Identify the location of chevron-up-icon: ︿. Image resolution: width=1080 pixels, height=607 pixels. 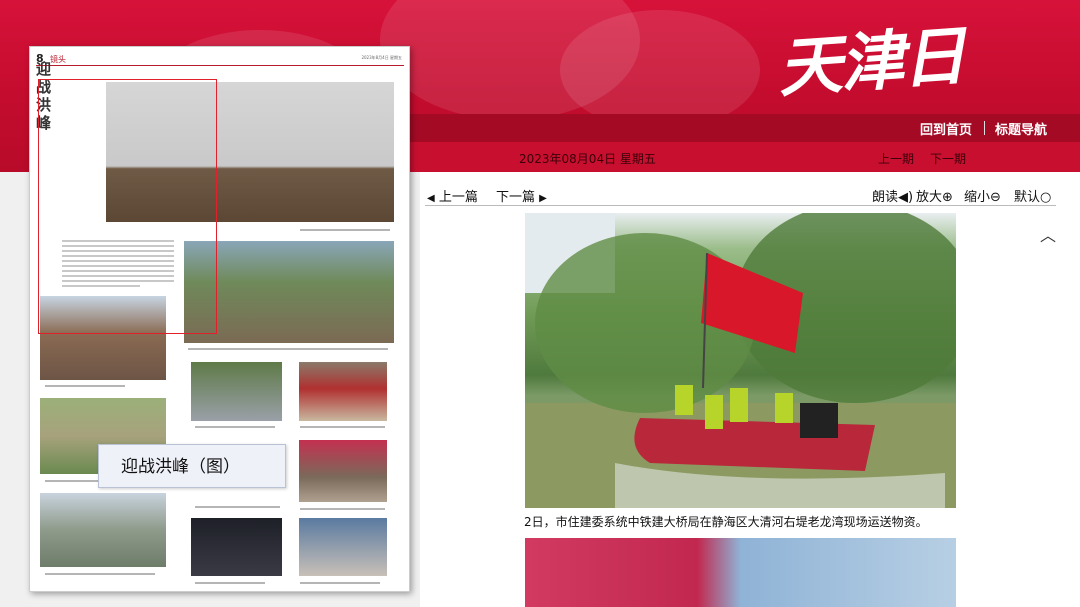
(1048, 234).